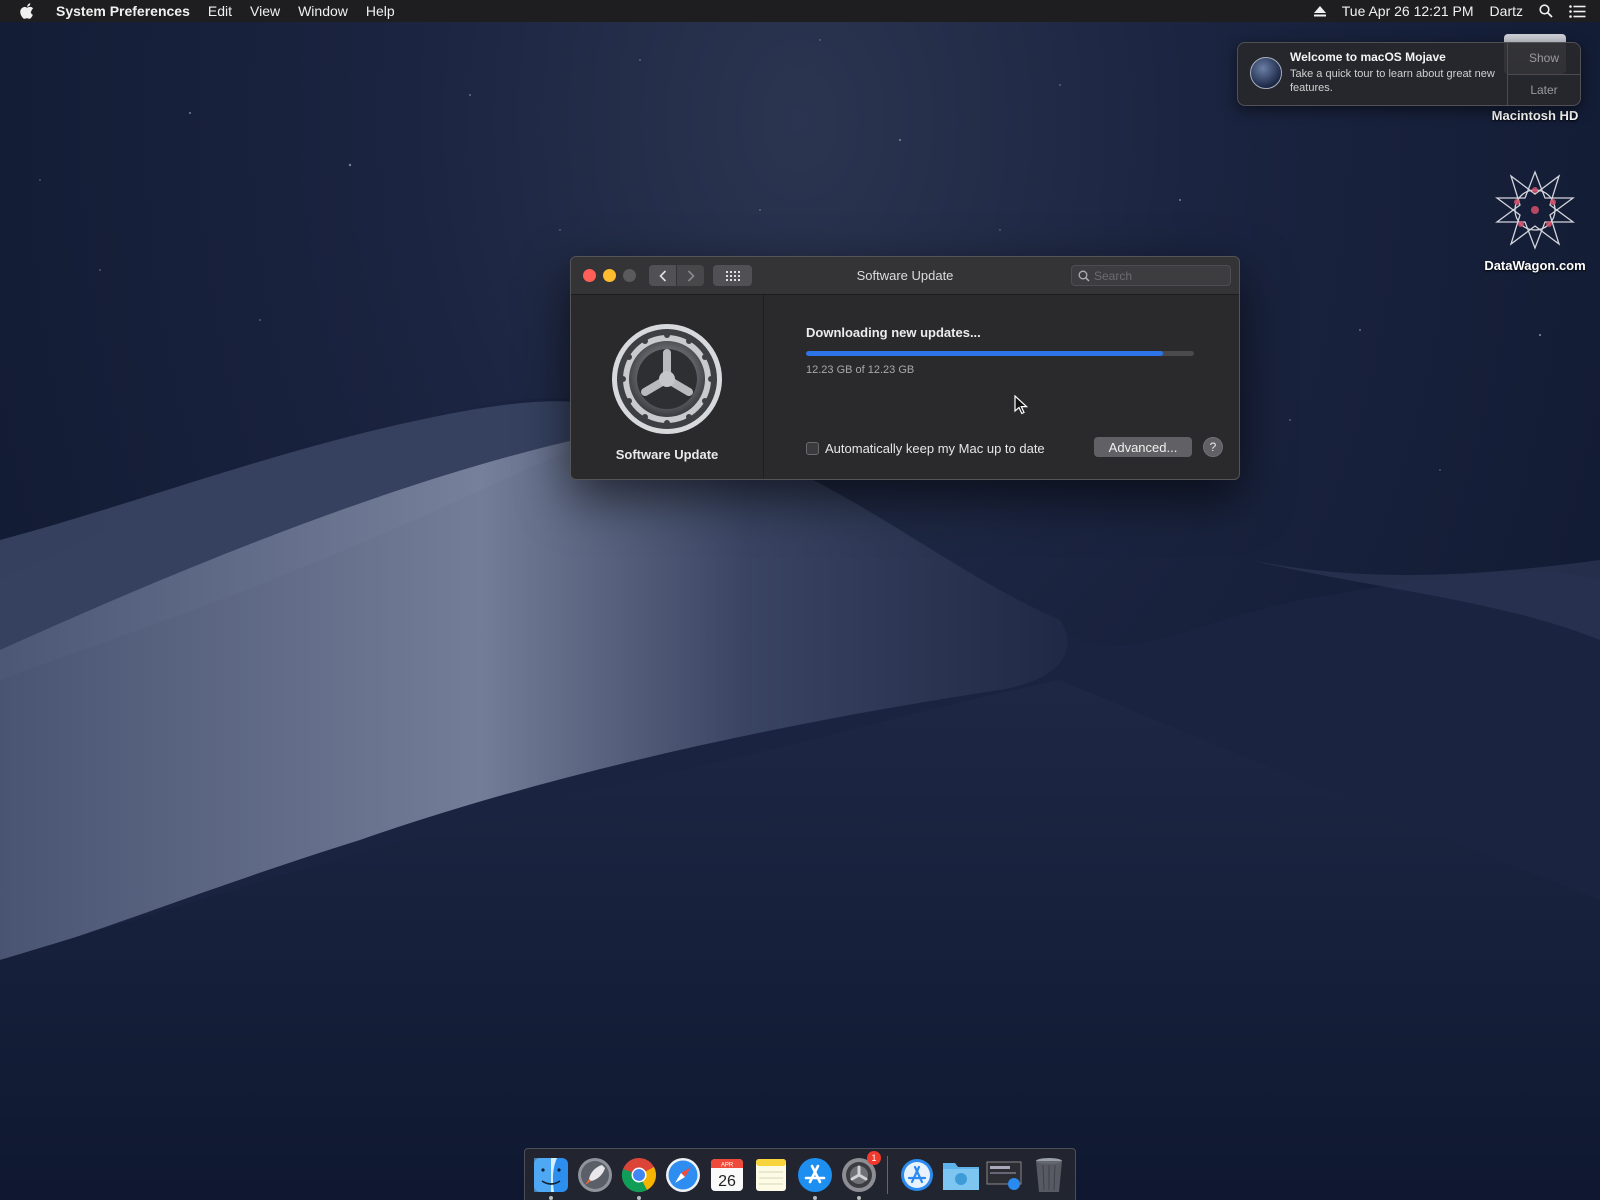  I want to click on show-all-button, so click(732, 275).